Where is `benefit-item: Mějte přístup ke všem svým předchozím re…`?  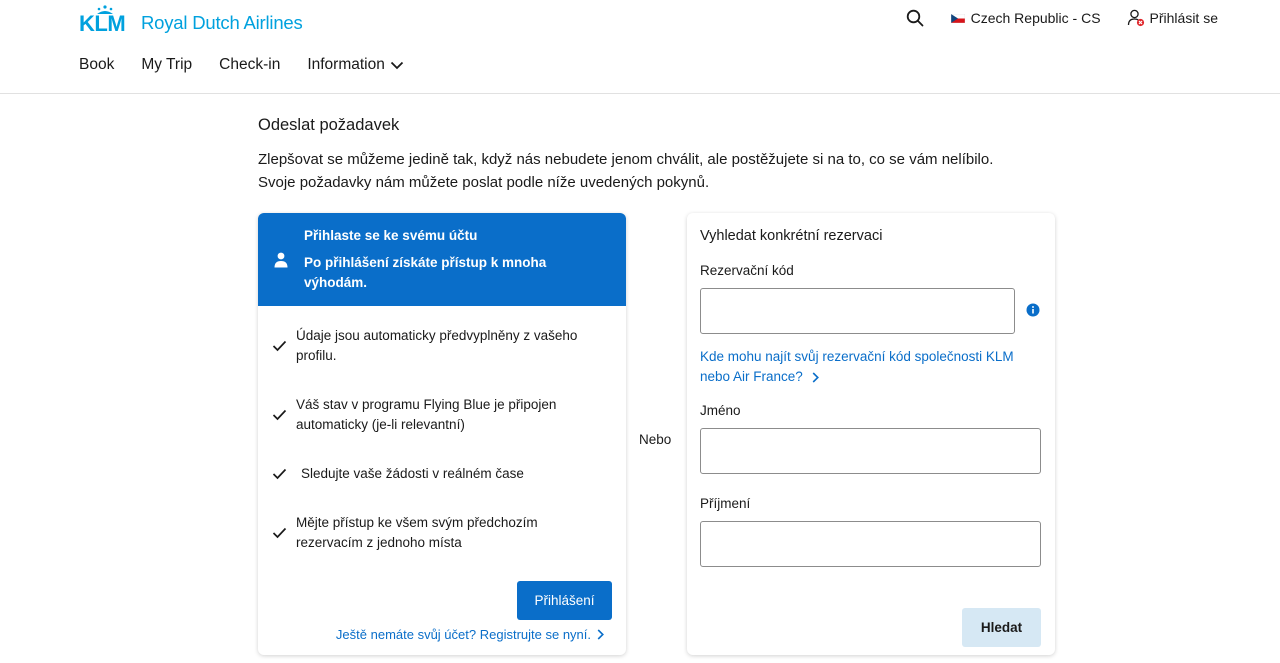 benefit-item: Mějte přístup ke všem svým předchozím re… is located at coordinates (442, 533).